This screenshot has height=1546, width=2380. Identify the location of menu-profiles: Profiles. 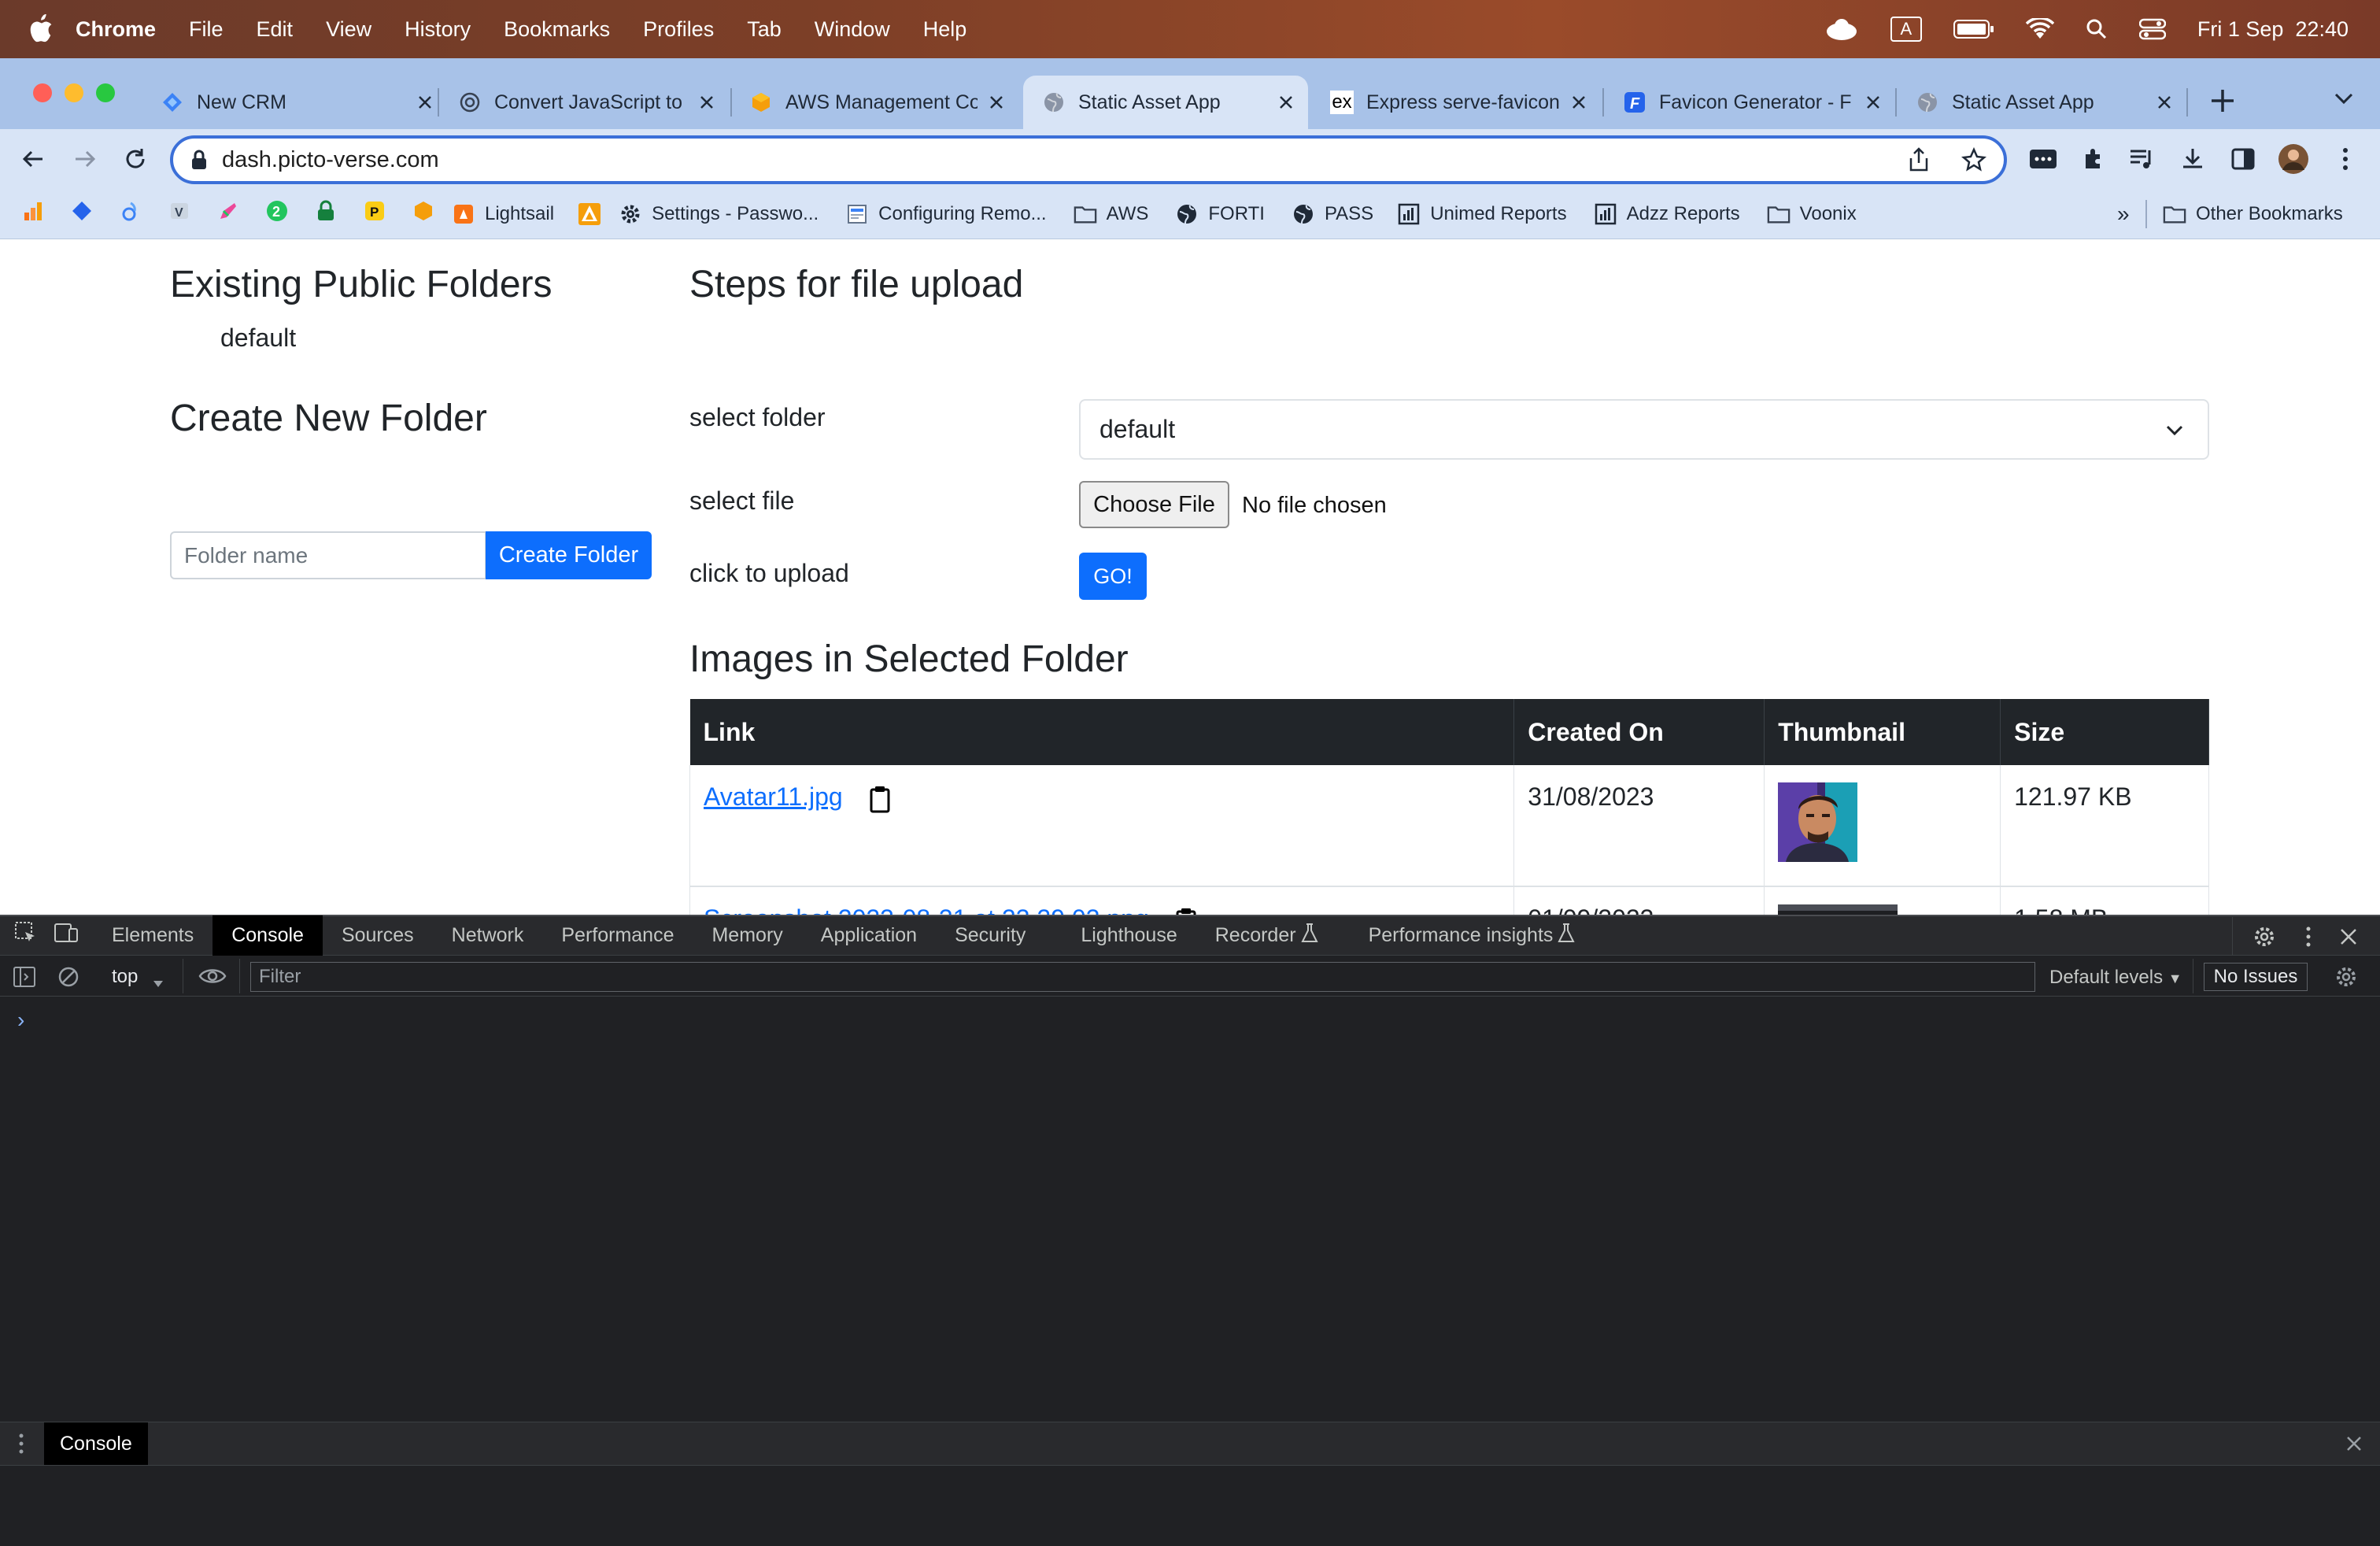
(678, 29).